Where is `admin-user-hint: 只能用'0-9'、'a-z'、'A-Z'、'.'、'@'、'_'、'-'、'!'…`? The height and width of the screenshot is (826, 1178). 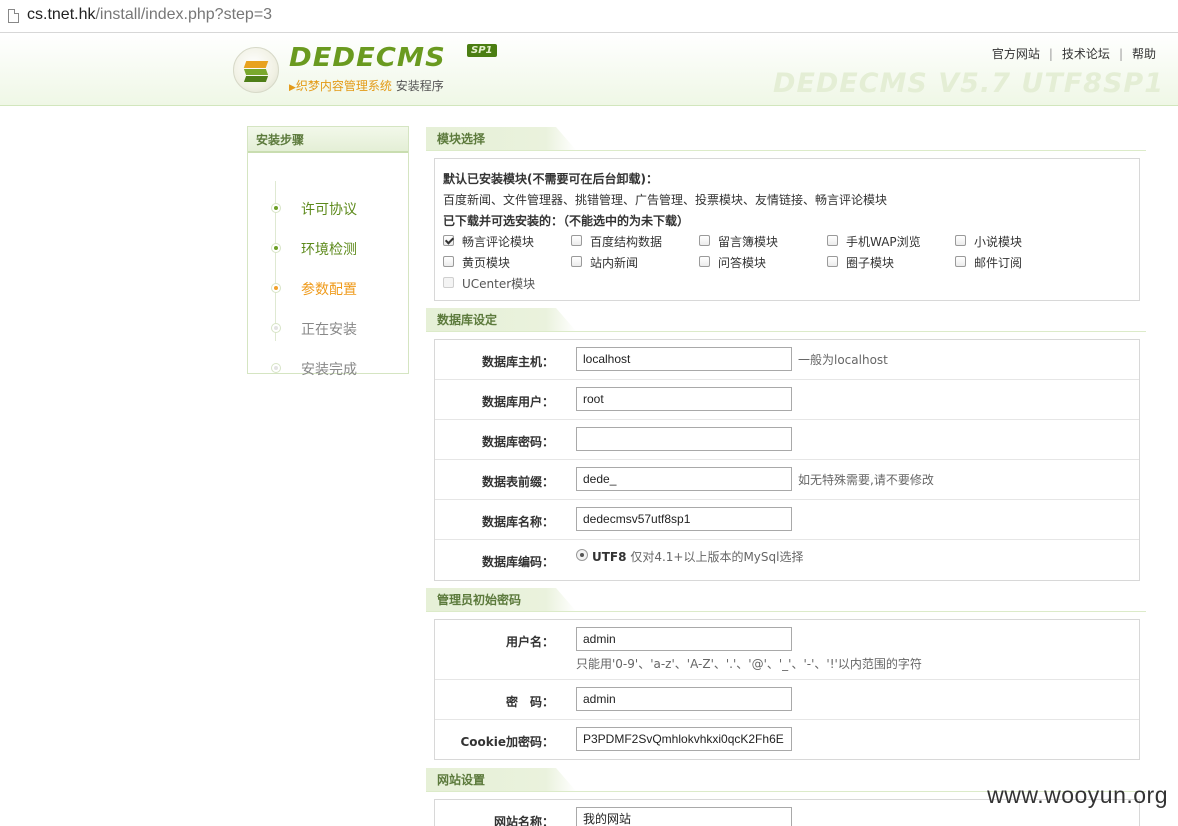
admin-user-hint: 只能用'0-9'、'a-z'、'A-Z'、'.'、'@'、'_'、'-'、'!'… is located at coordinates (749, 664).